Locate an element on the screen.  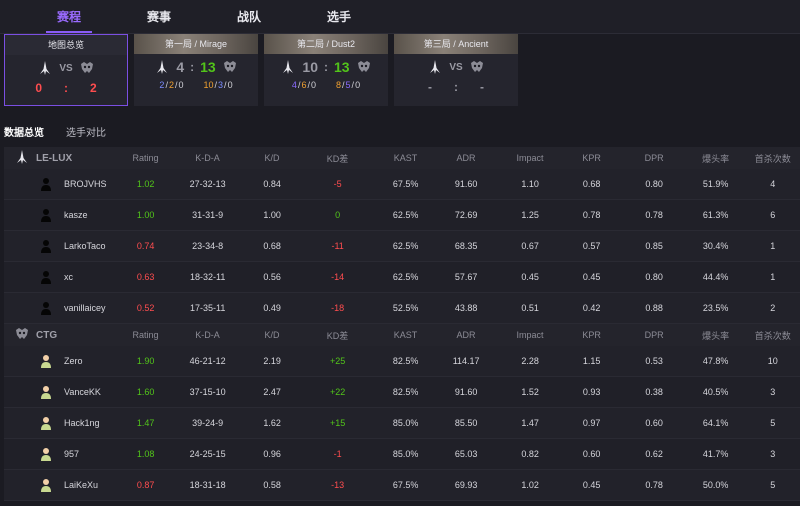
player-name: VanceKK is located at coordinates (82, 392).